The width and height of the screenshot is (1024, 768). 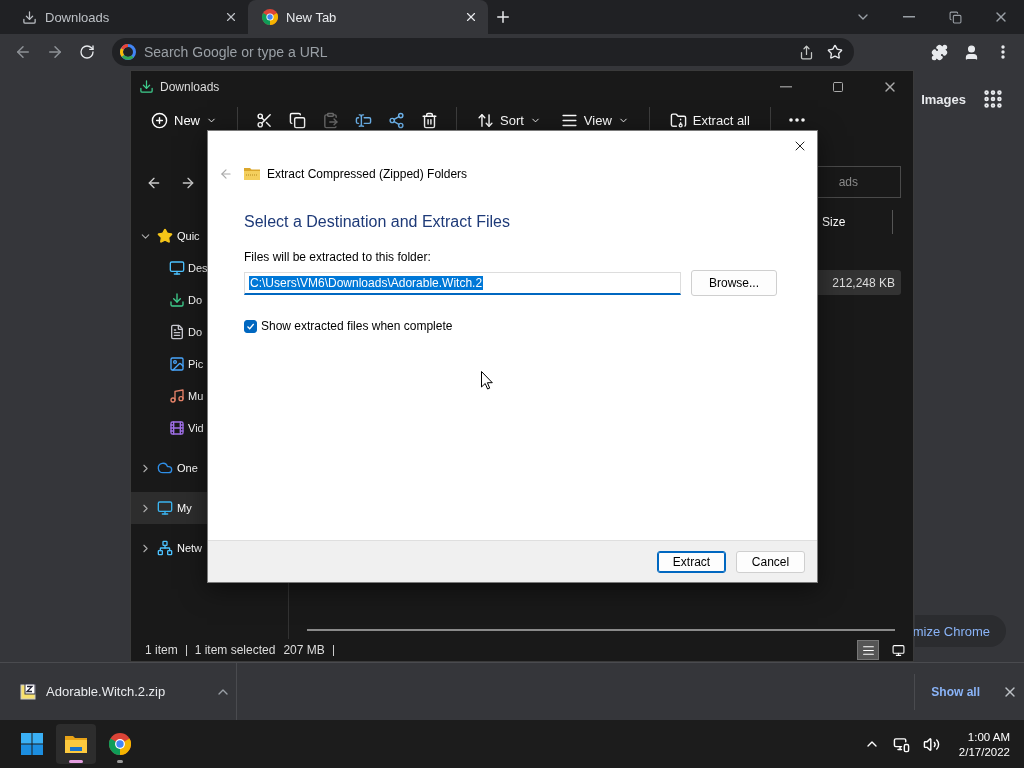 What do you see at coordinates (357, 326) in the screenshot?
I see `checkbox-label: Show extracted files when complete` at bounding box center [357, 326].